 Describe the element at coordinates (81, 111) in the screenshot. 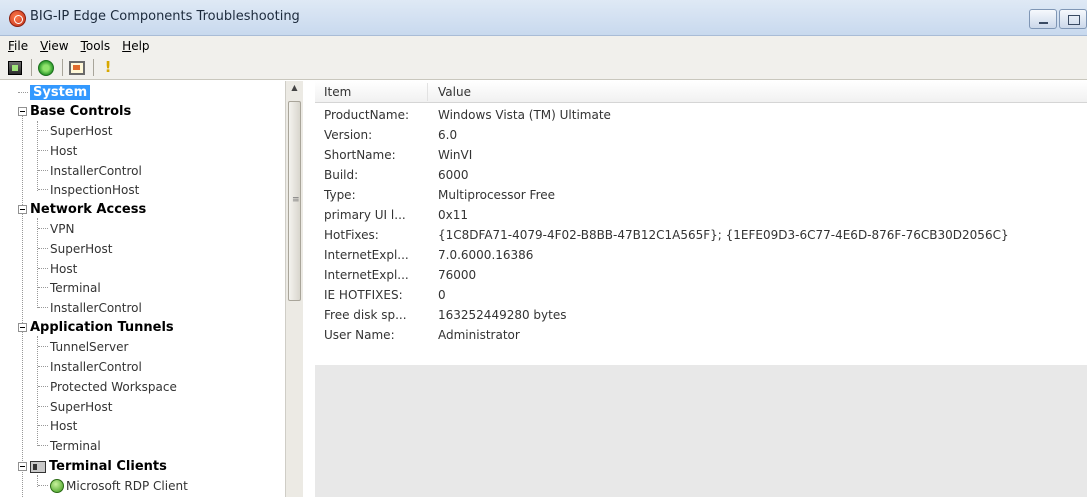

I see `tree-node-label: Base Controls` at that location.